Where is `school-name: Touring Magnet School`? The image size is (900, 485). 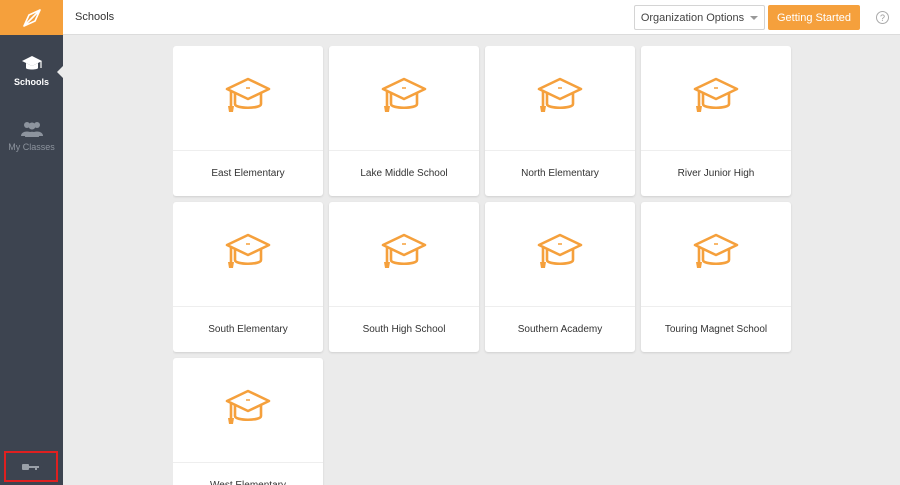 school-name: Touring Magnet School is located at coordinates (716, 329).